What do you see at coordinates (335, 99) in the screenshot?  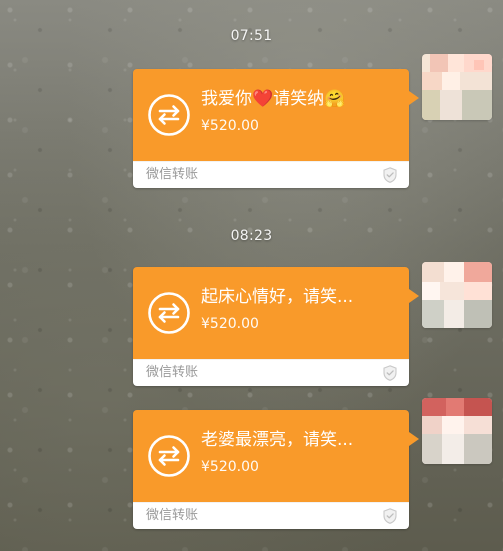 I see `hug-emoji: 🤗` at bounding box center [335, 99].